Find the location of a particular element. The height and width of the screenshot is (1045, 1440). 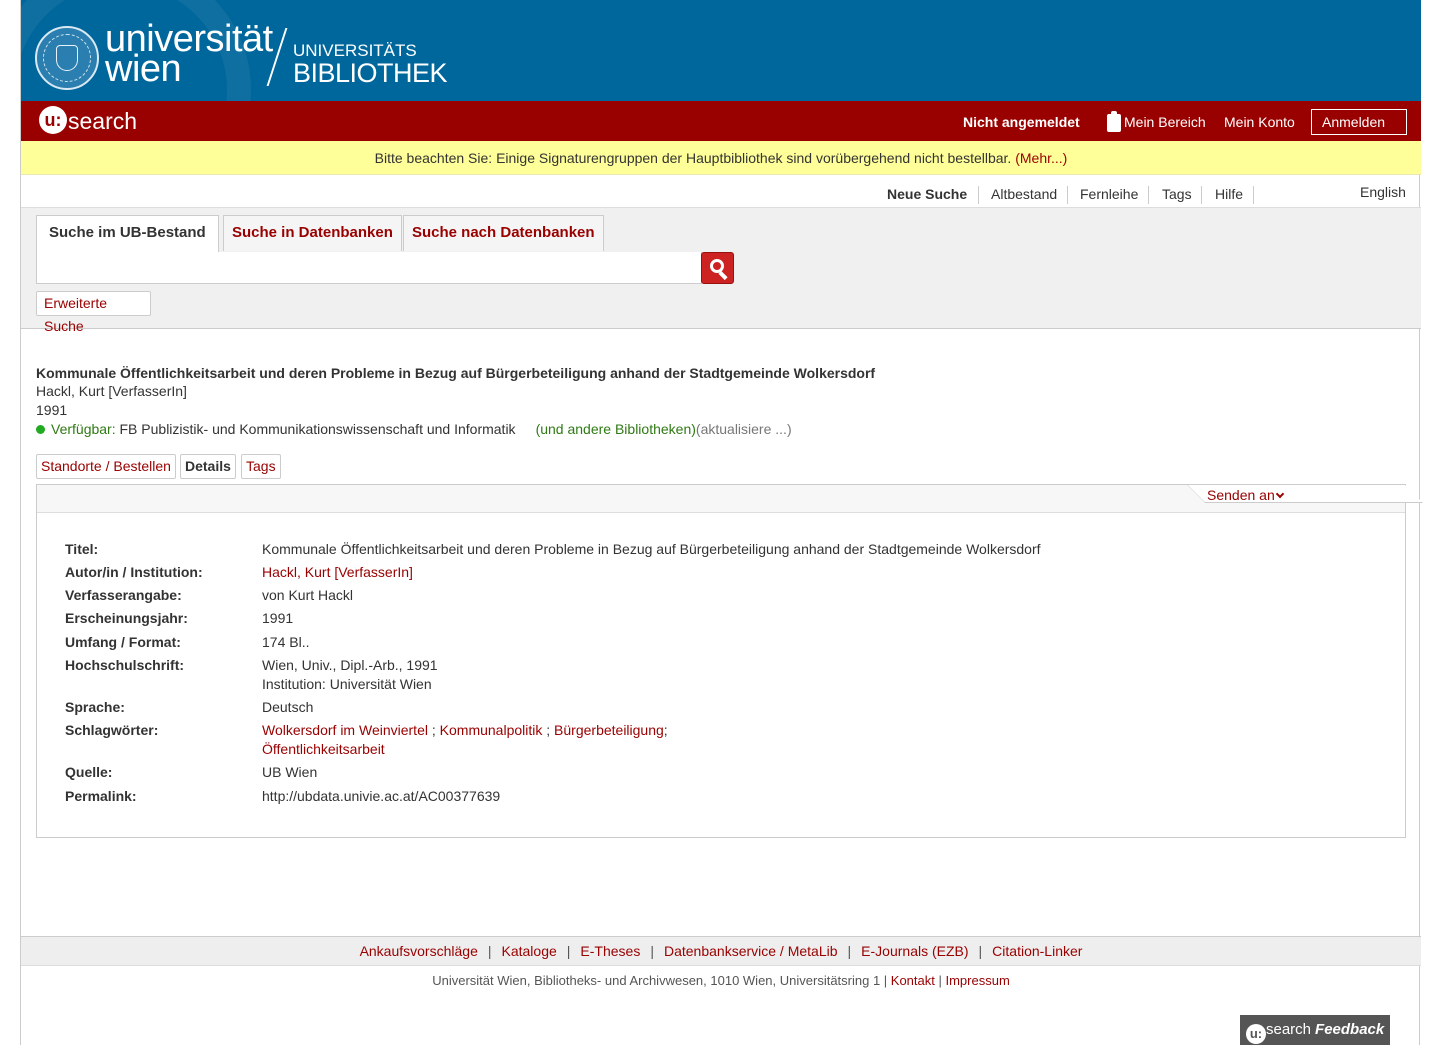

tab-tags: Tags is located at coordinates (261, 466).